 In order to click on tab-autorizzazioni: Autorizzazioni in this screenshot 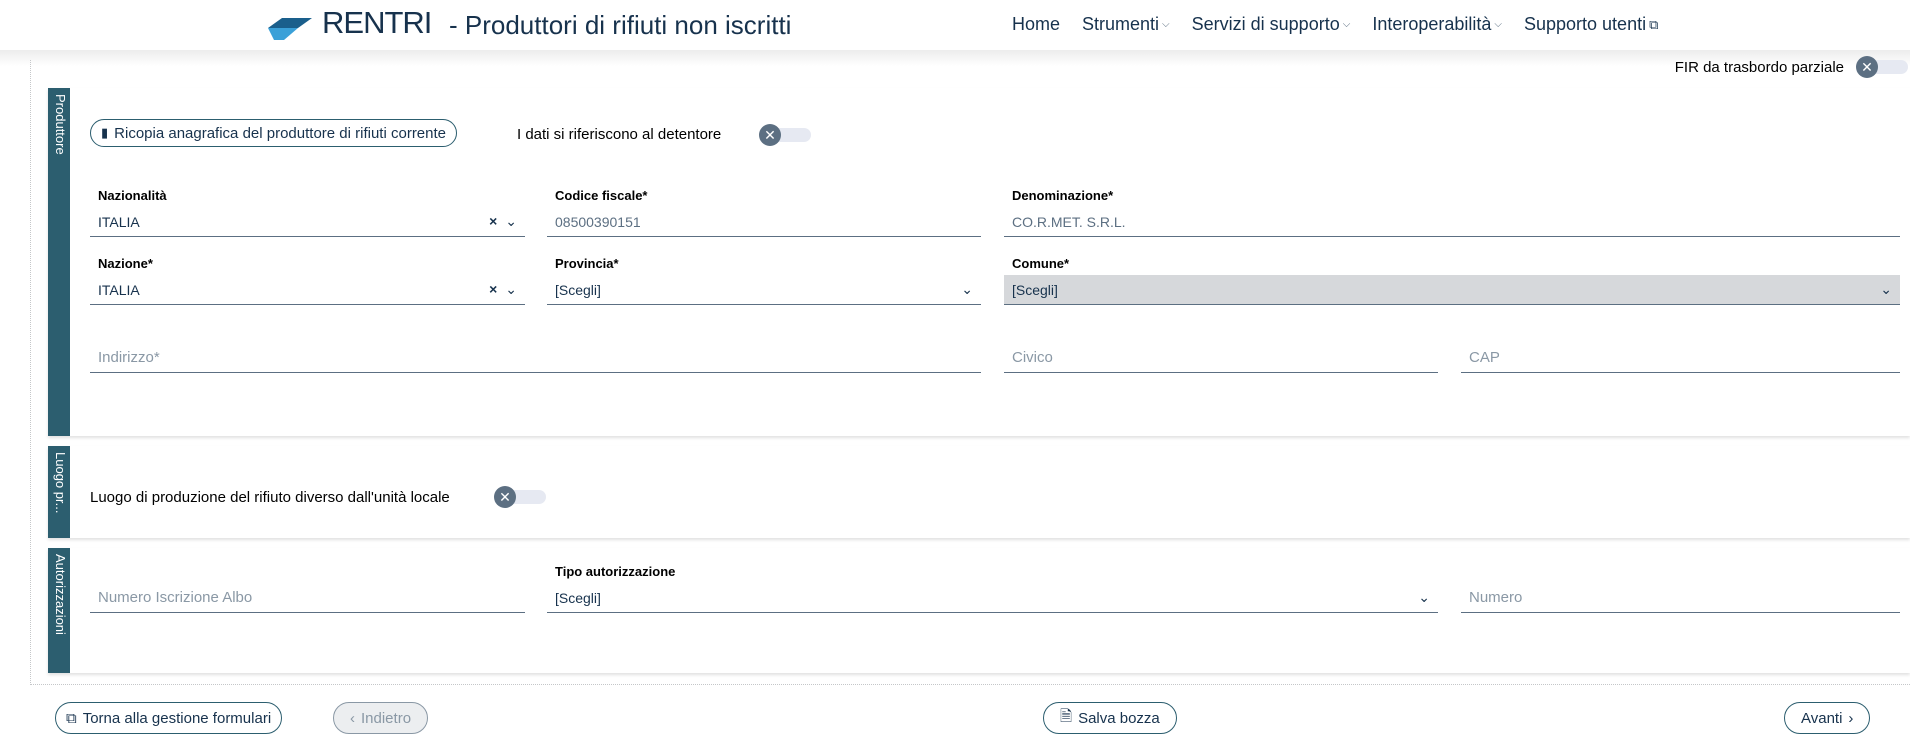, I will do `click(59, 610)`.